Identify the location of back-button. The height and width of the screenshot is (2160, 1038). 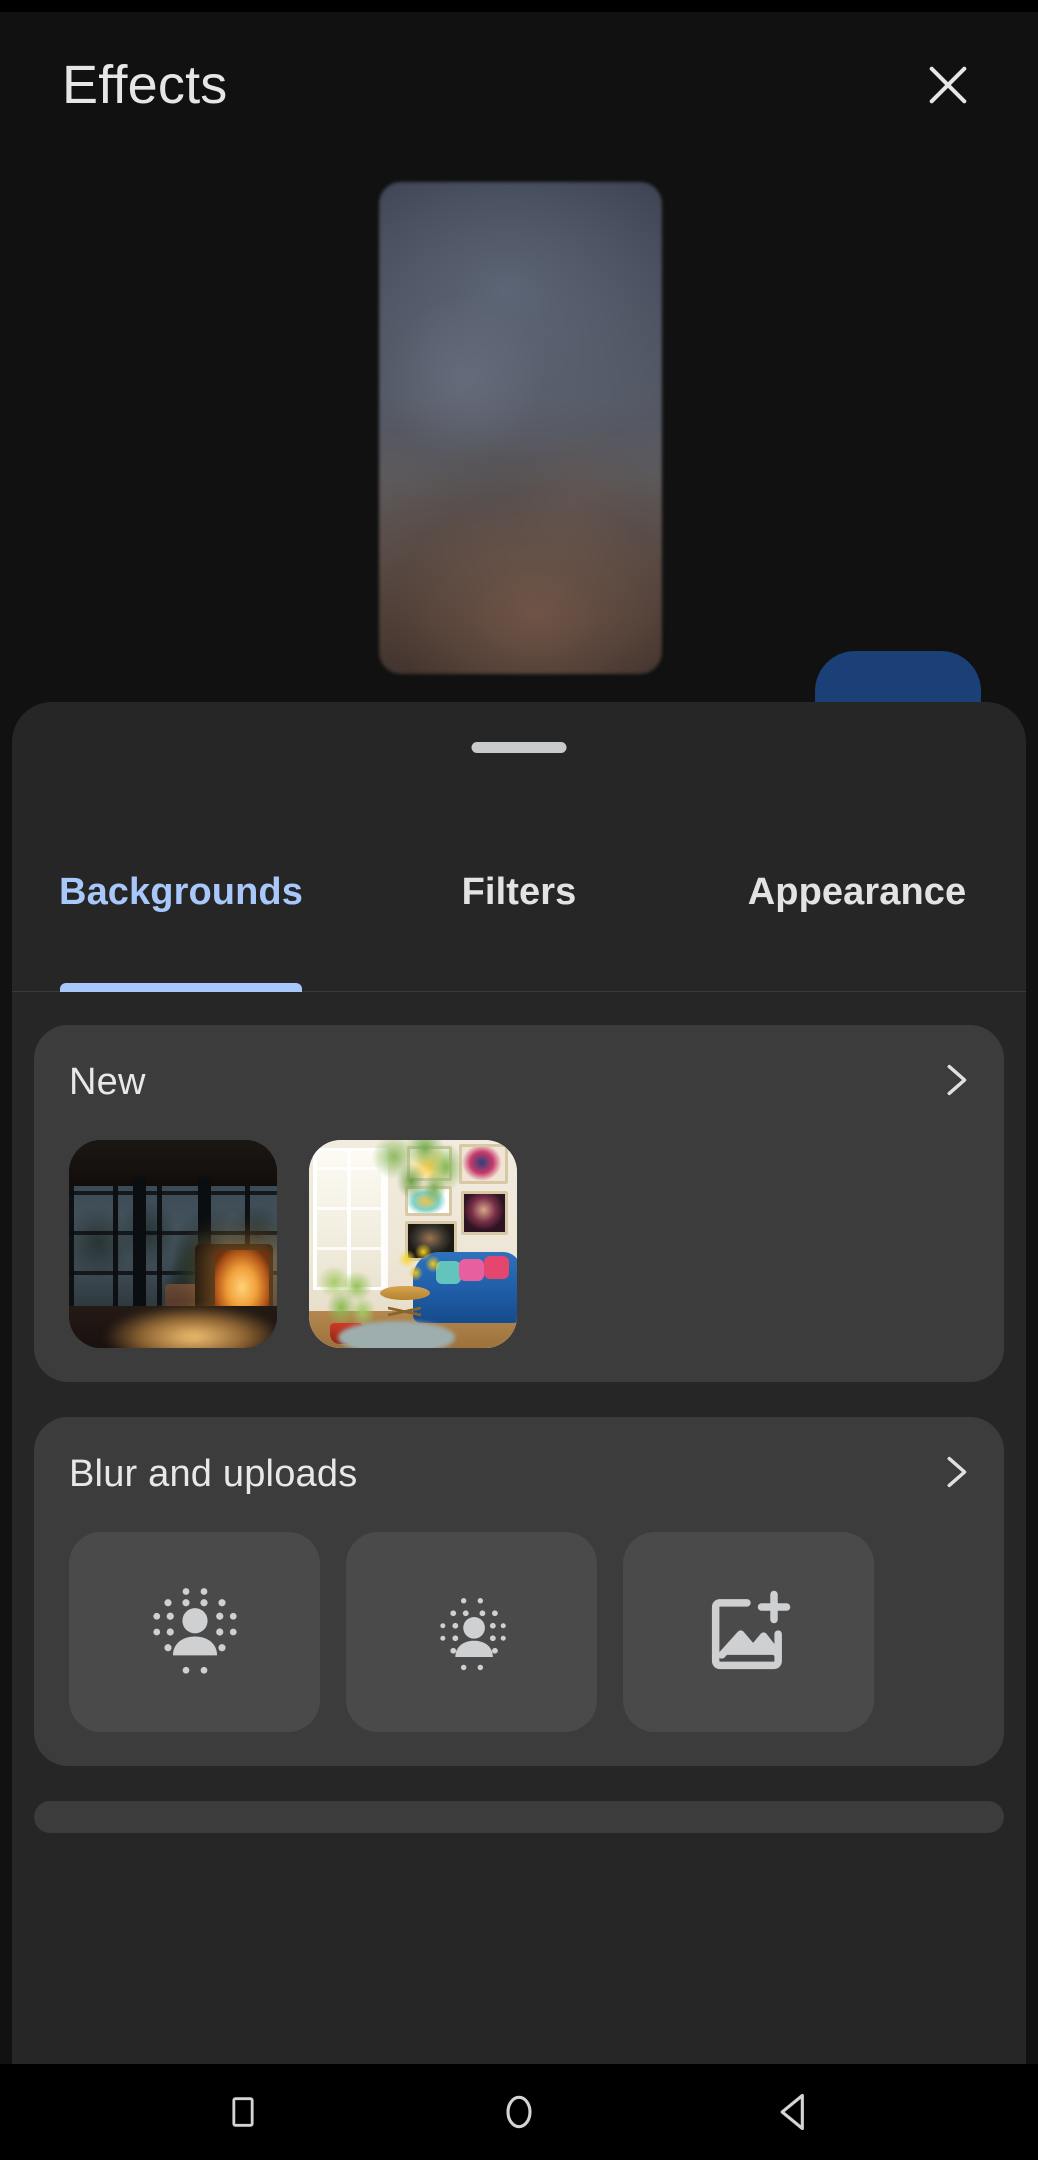
(795, 2112).